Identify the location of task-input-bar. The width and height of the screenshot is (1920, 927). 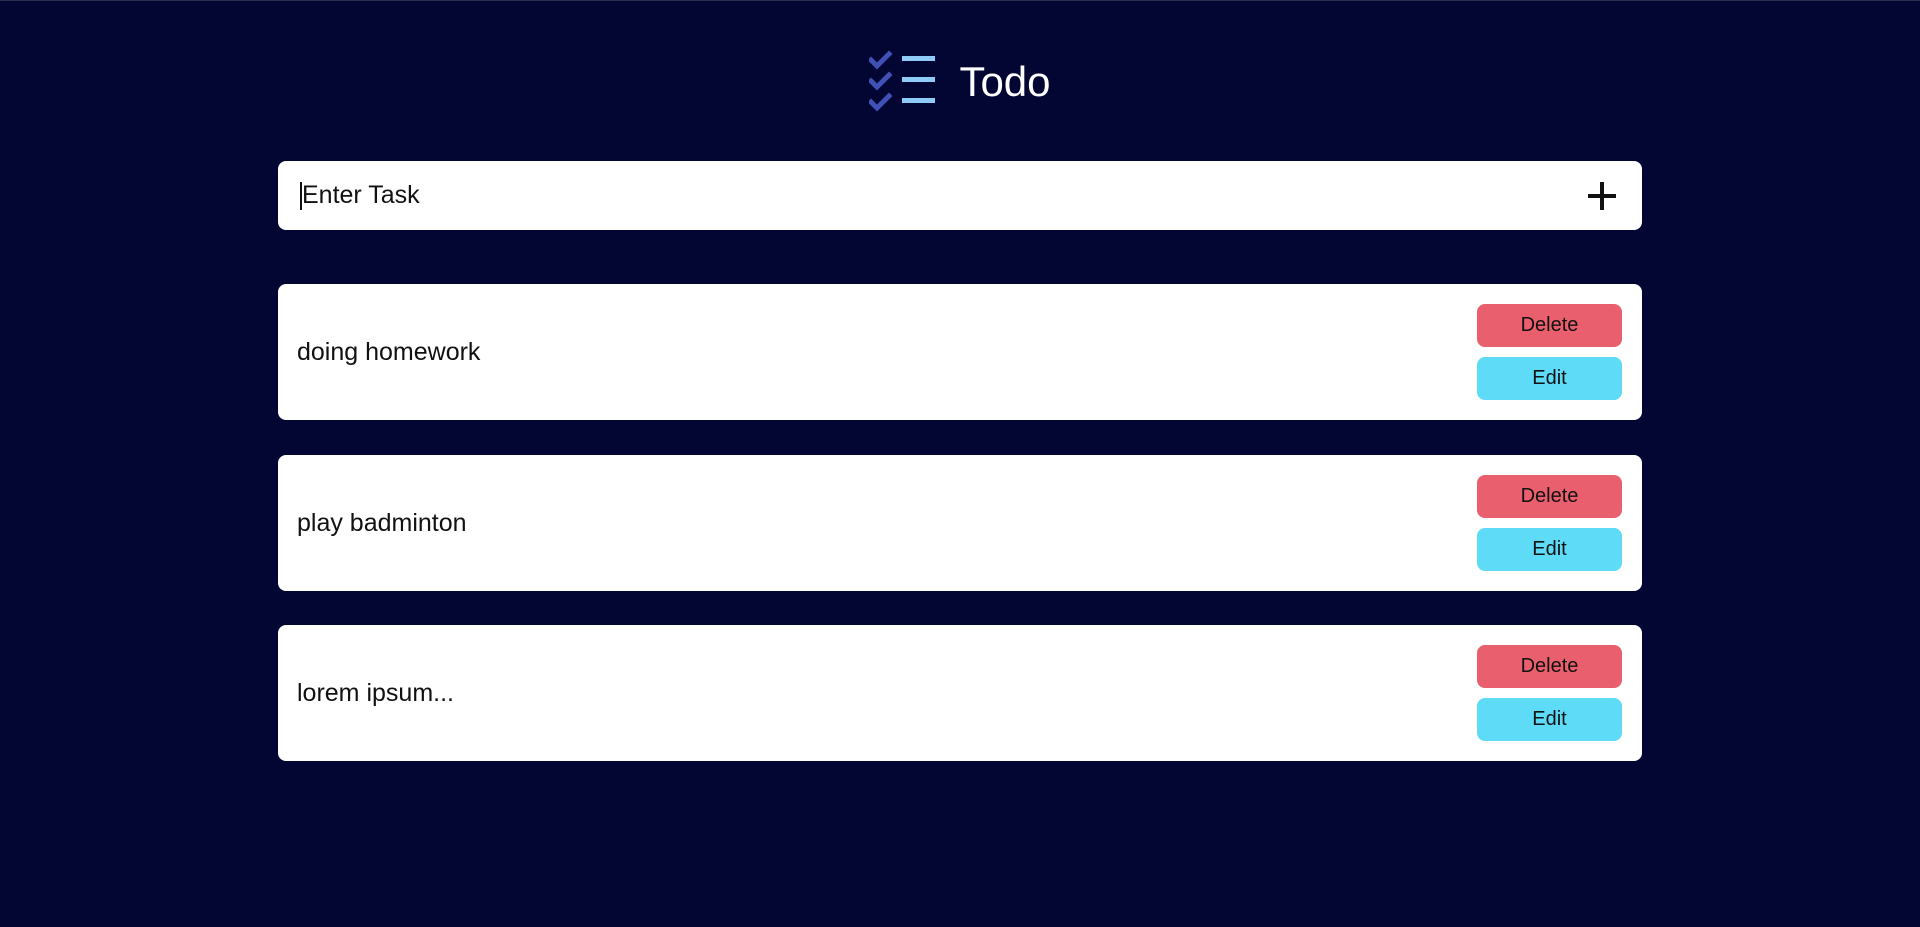
(960, 195).